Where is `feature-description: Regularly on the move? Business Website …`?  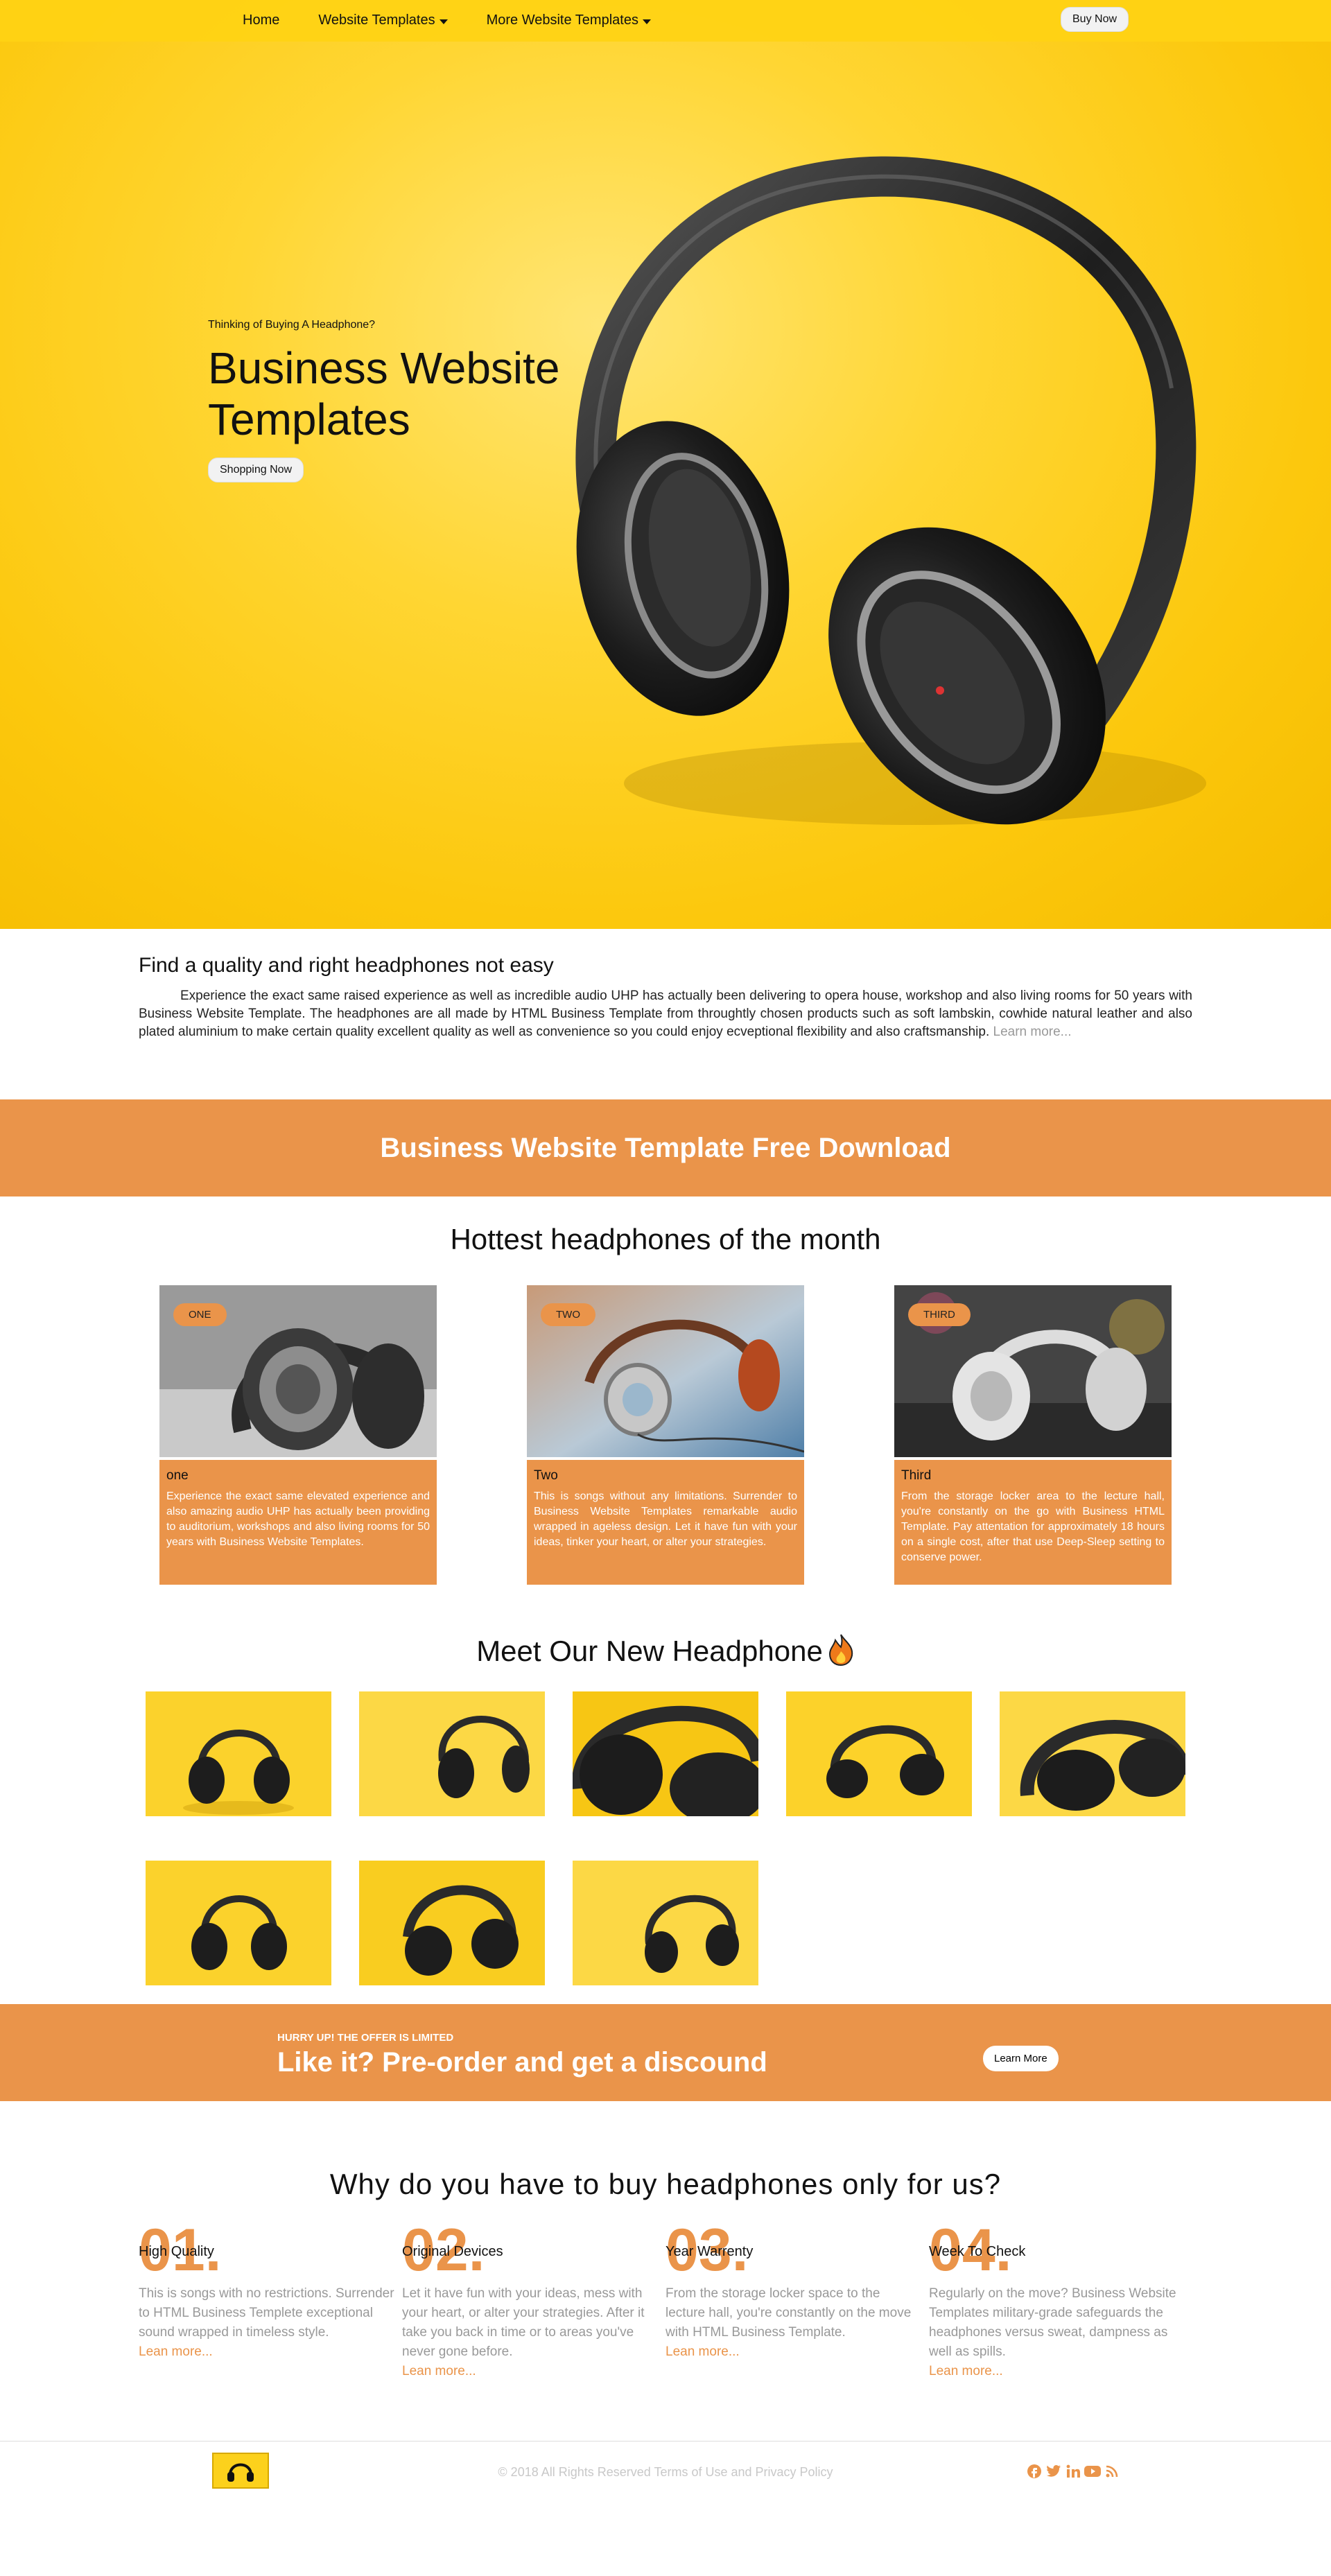 feature-description: Regularly on the move? Business Website … is located at coordinates (1052, 2322).